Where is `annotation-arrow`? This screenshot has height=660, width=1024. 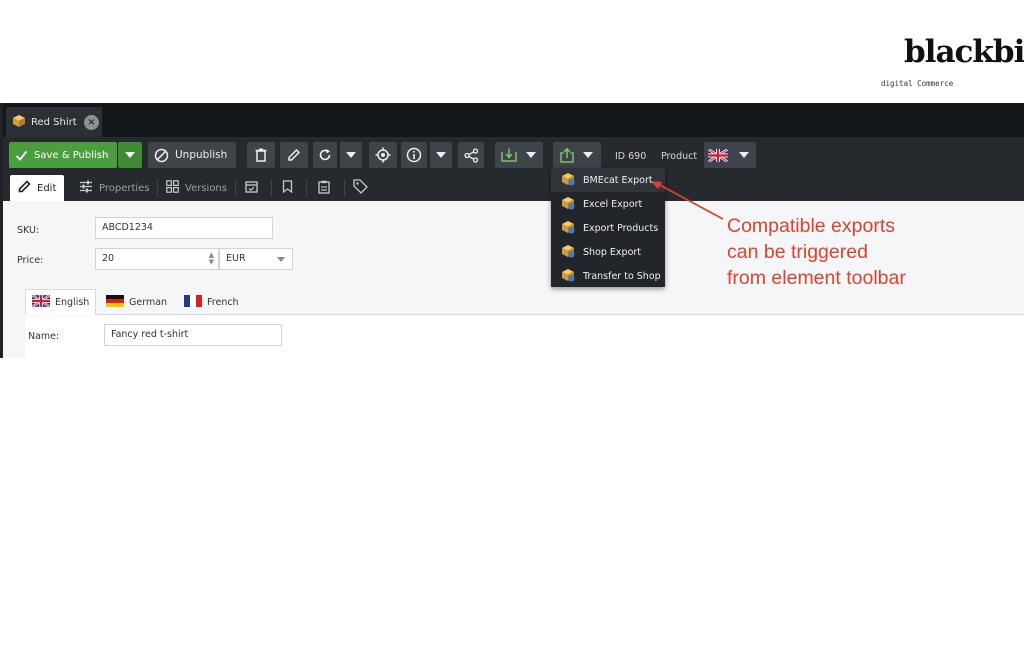
annotation-arrow is located at coordinates (687, 200).